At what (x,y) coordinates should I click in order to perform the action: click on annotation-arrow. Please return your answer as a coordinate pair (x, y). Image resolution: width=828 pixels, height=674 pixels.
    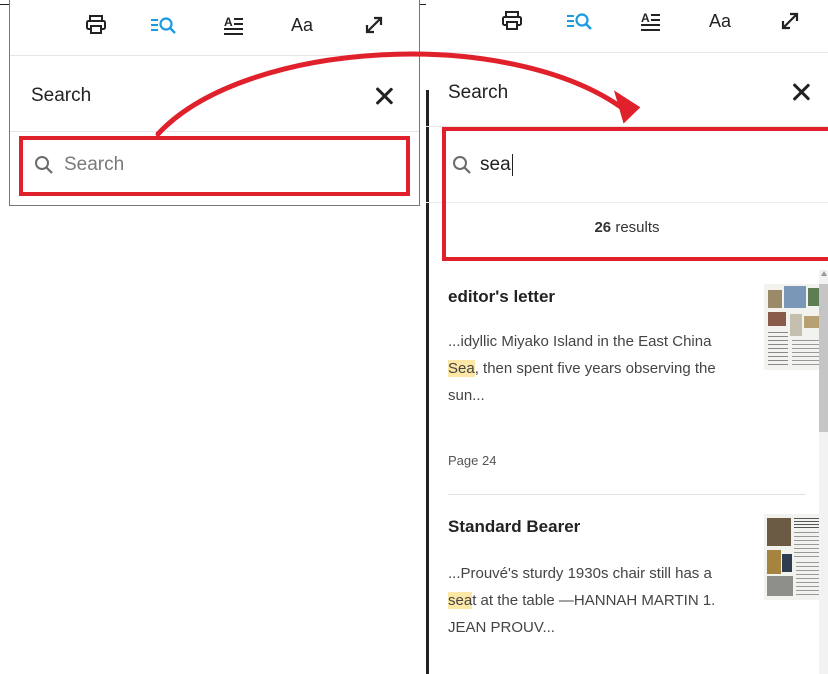
    Looking at the image, I should click on (398, 94).